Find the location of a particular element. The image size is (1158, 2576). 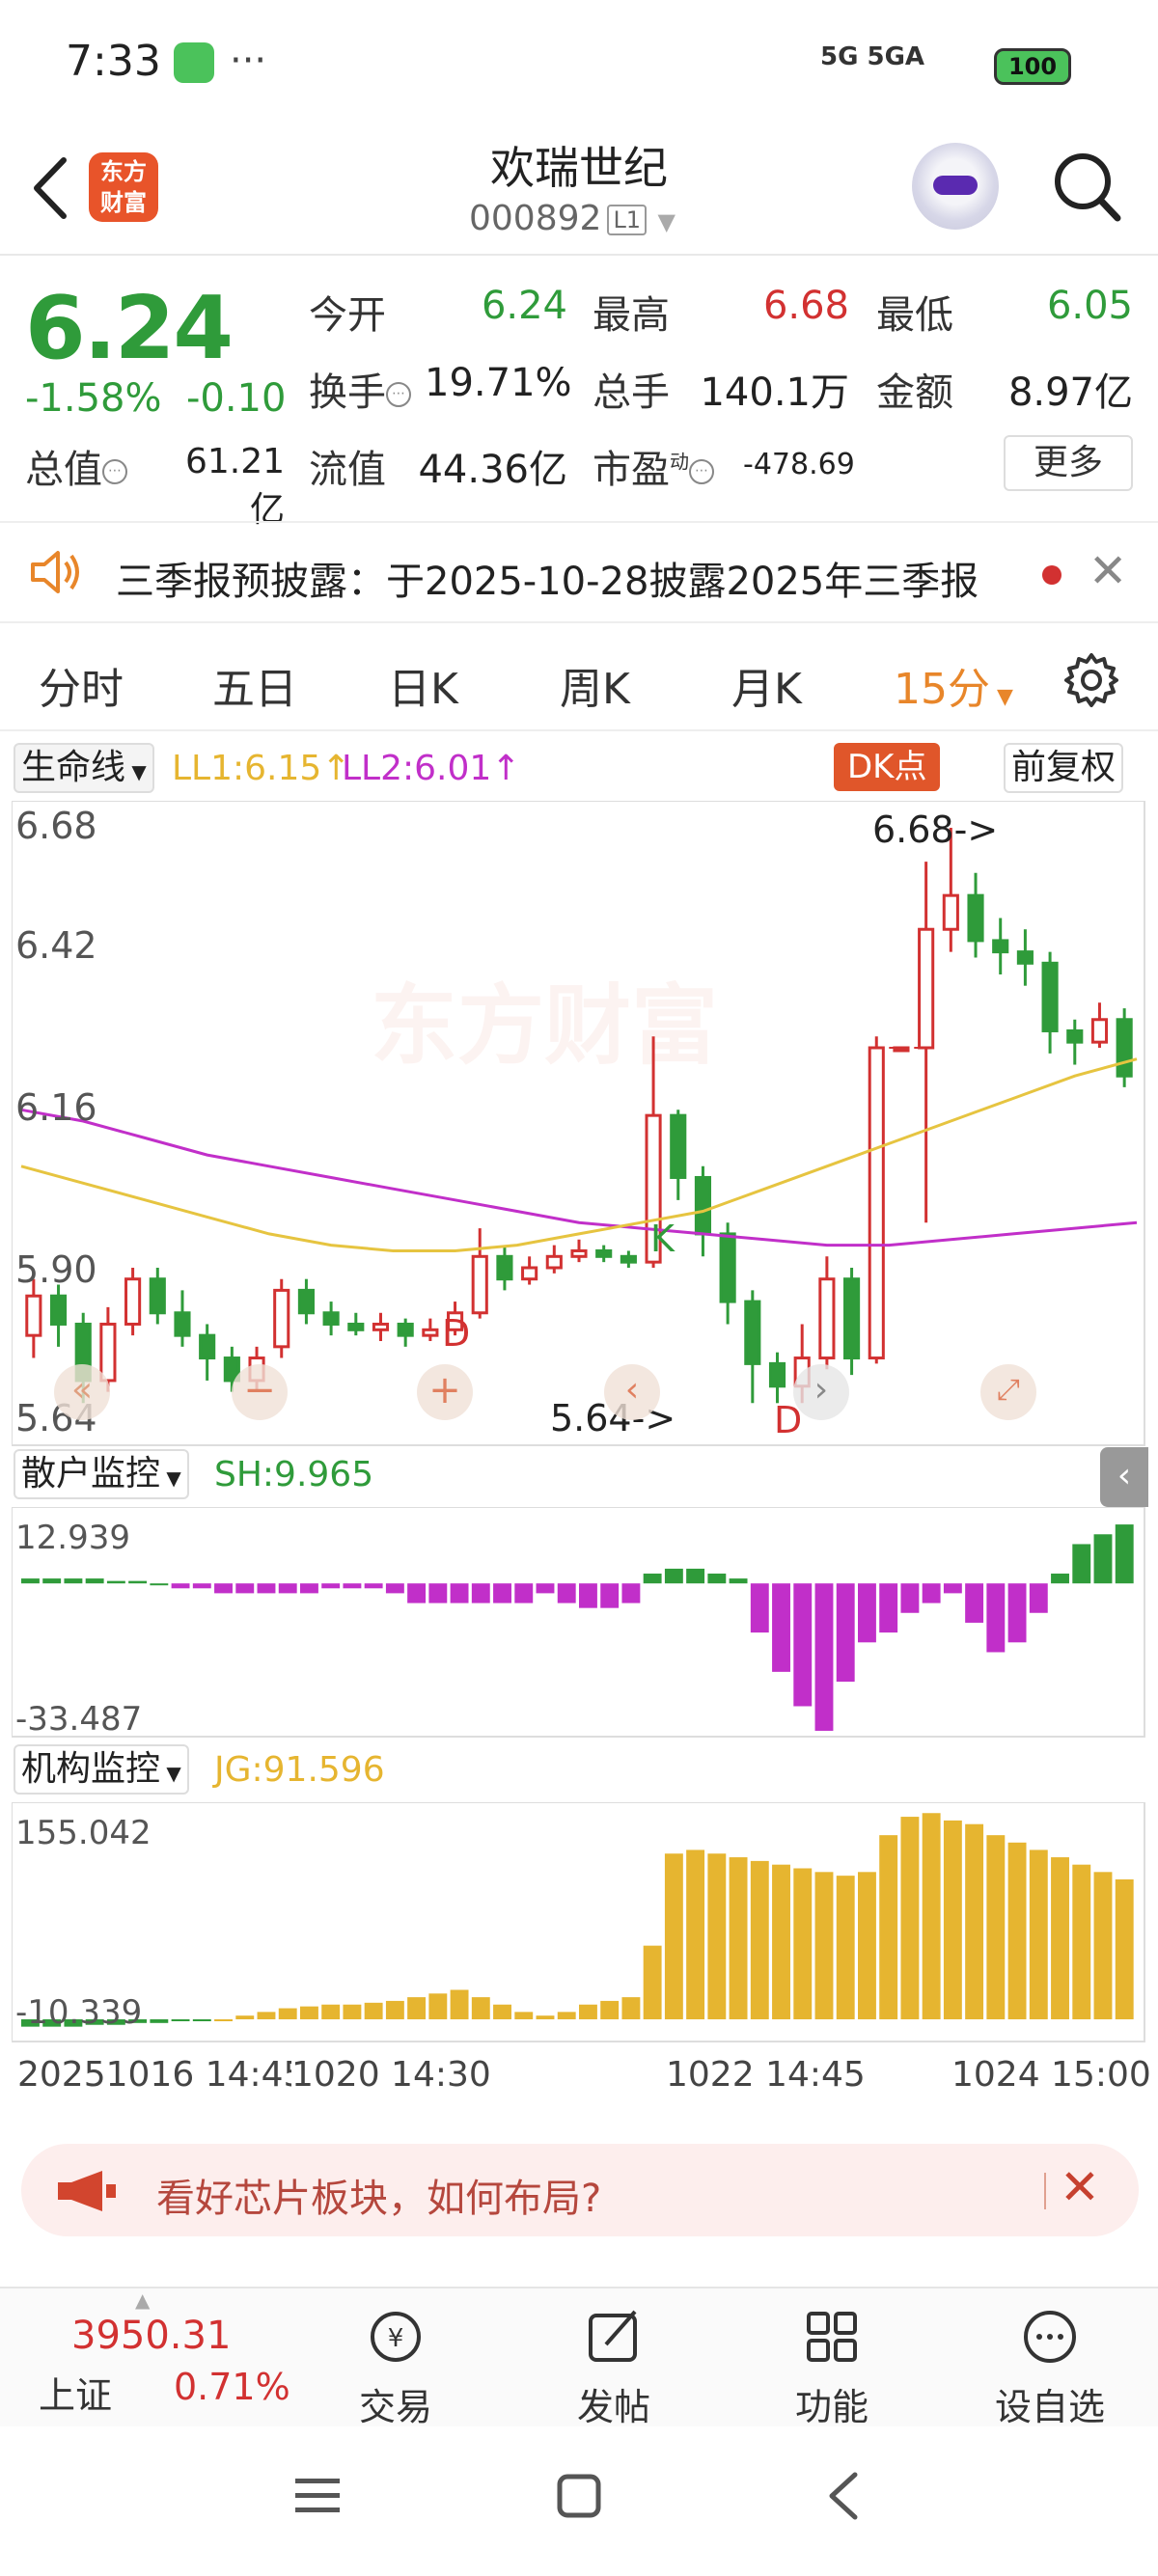

index-ticker: ▲ 3950.31 上证 0.71% is located at coordinates (145, 2358).